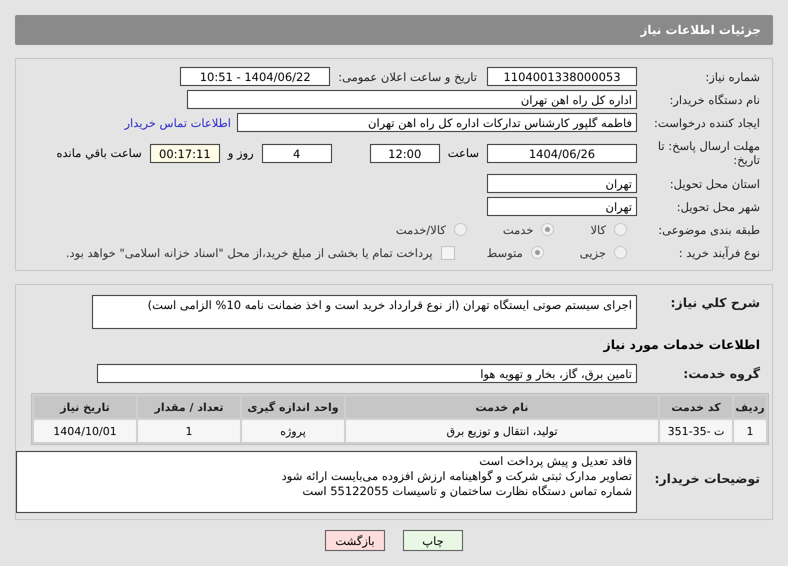 Image resolution: width=788 pixels, height=566 pixels. Describe the element at coordinates (562, 206) in the screenshot. I see `city-field: تهران` at that location.